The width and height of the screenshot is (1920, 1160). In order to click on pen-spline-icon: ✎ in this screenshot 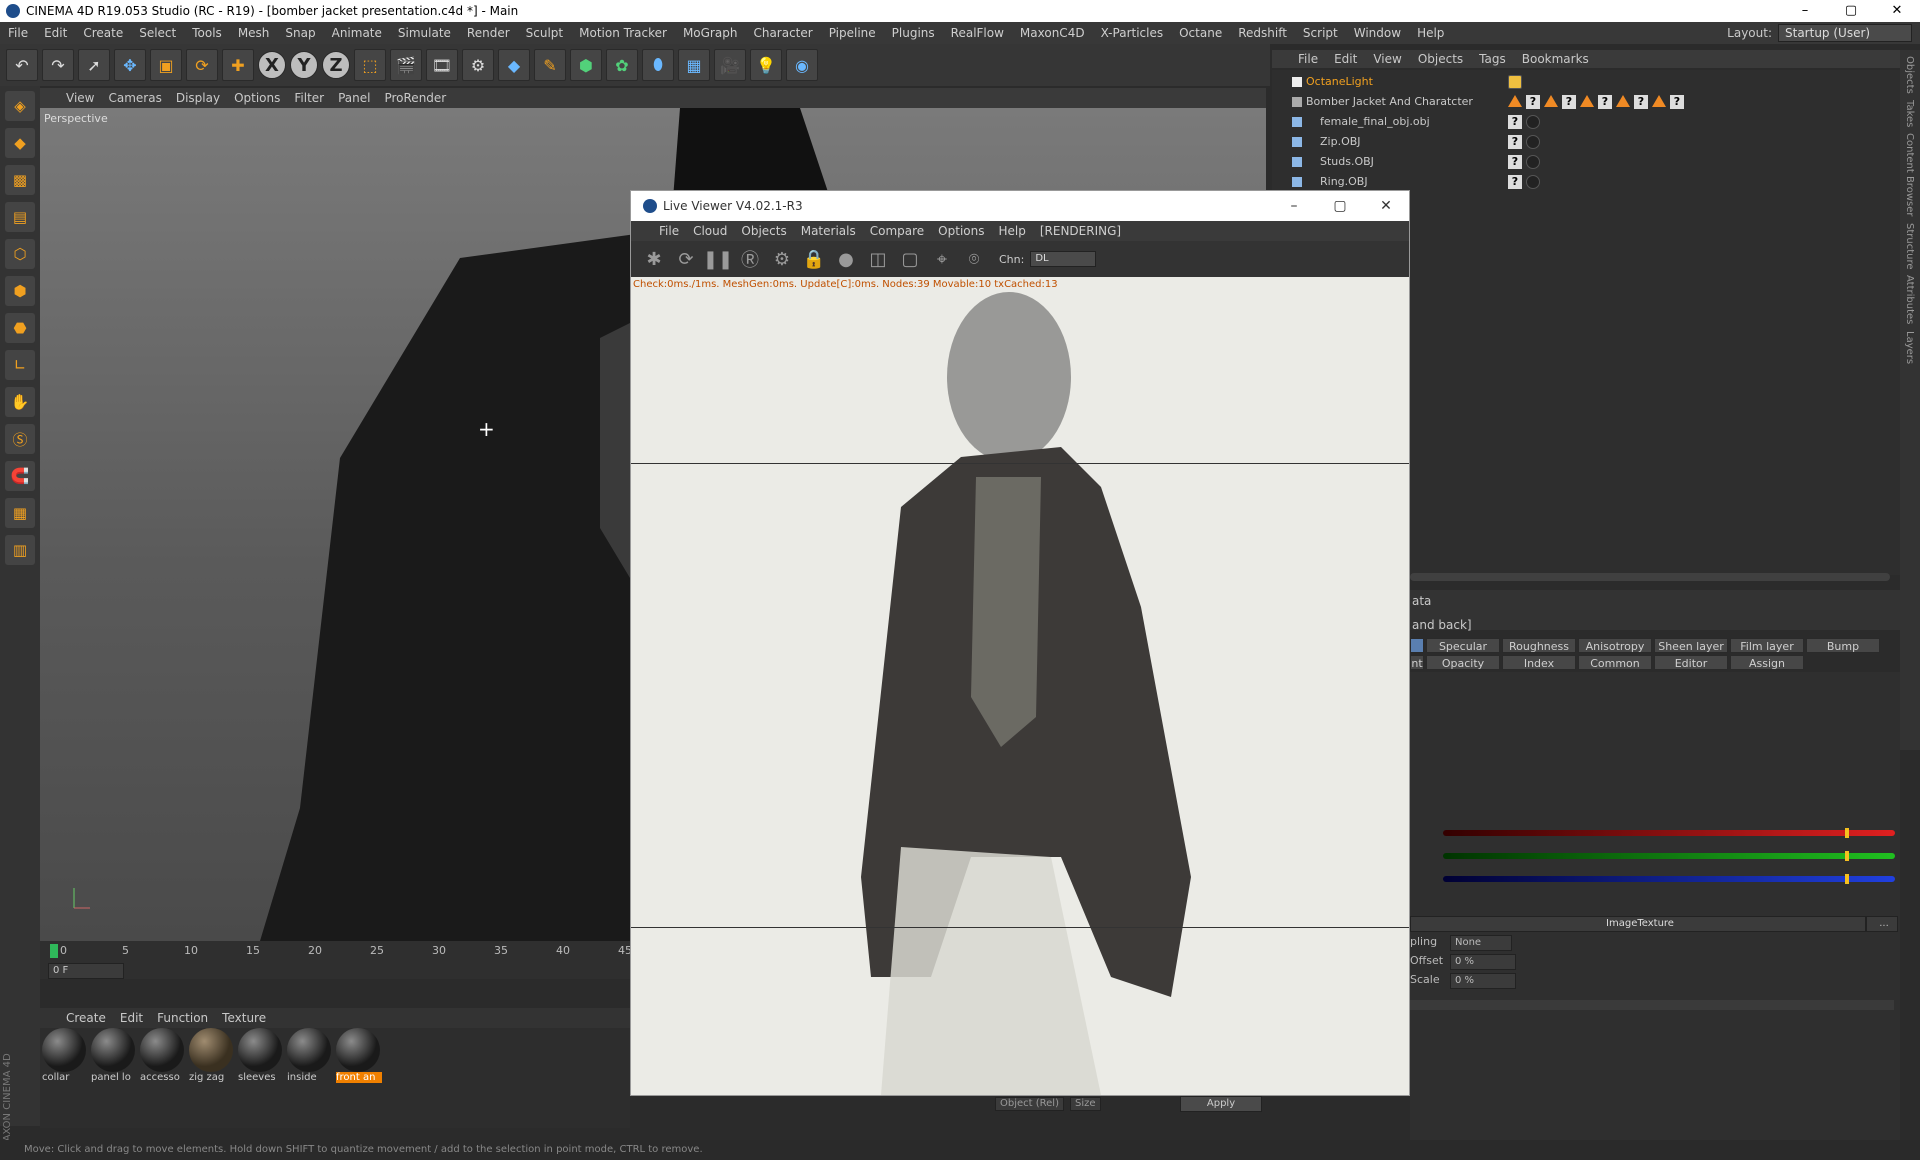, I will do `click(550, 65)`.